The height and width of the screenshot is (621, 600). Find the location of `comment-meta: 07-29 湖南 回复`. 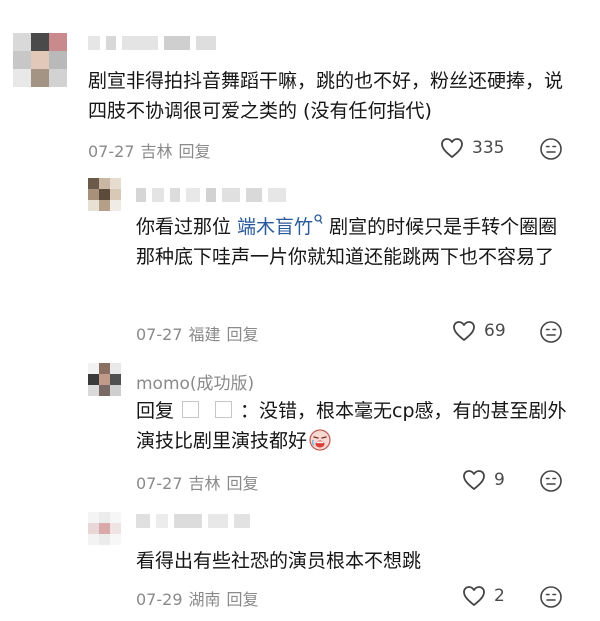

comment-meta: 07-29 湖南 回复 is located at coordinates (200, 598).